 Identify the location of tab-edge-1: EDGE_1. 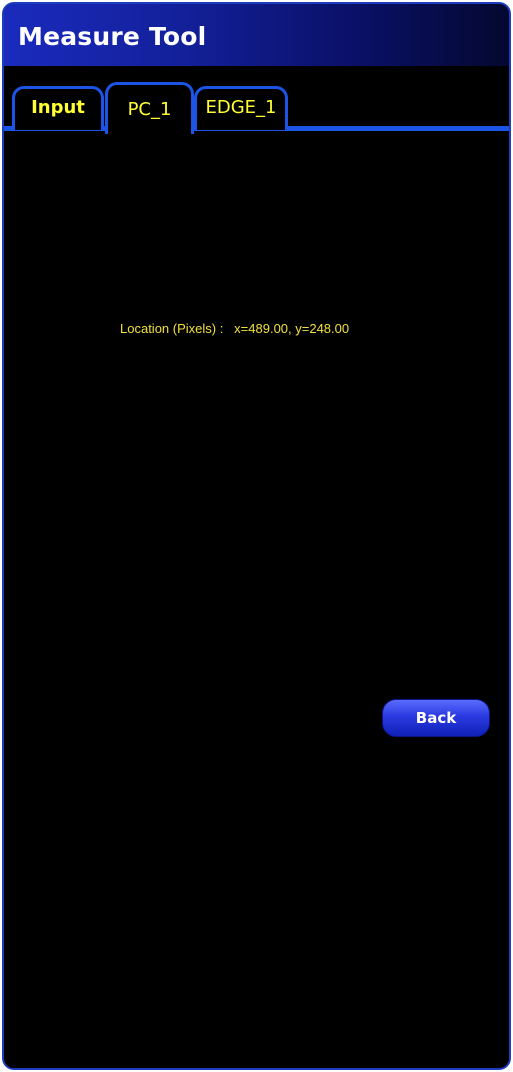
(241, 108).